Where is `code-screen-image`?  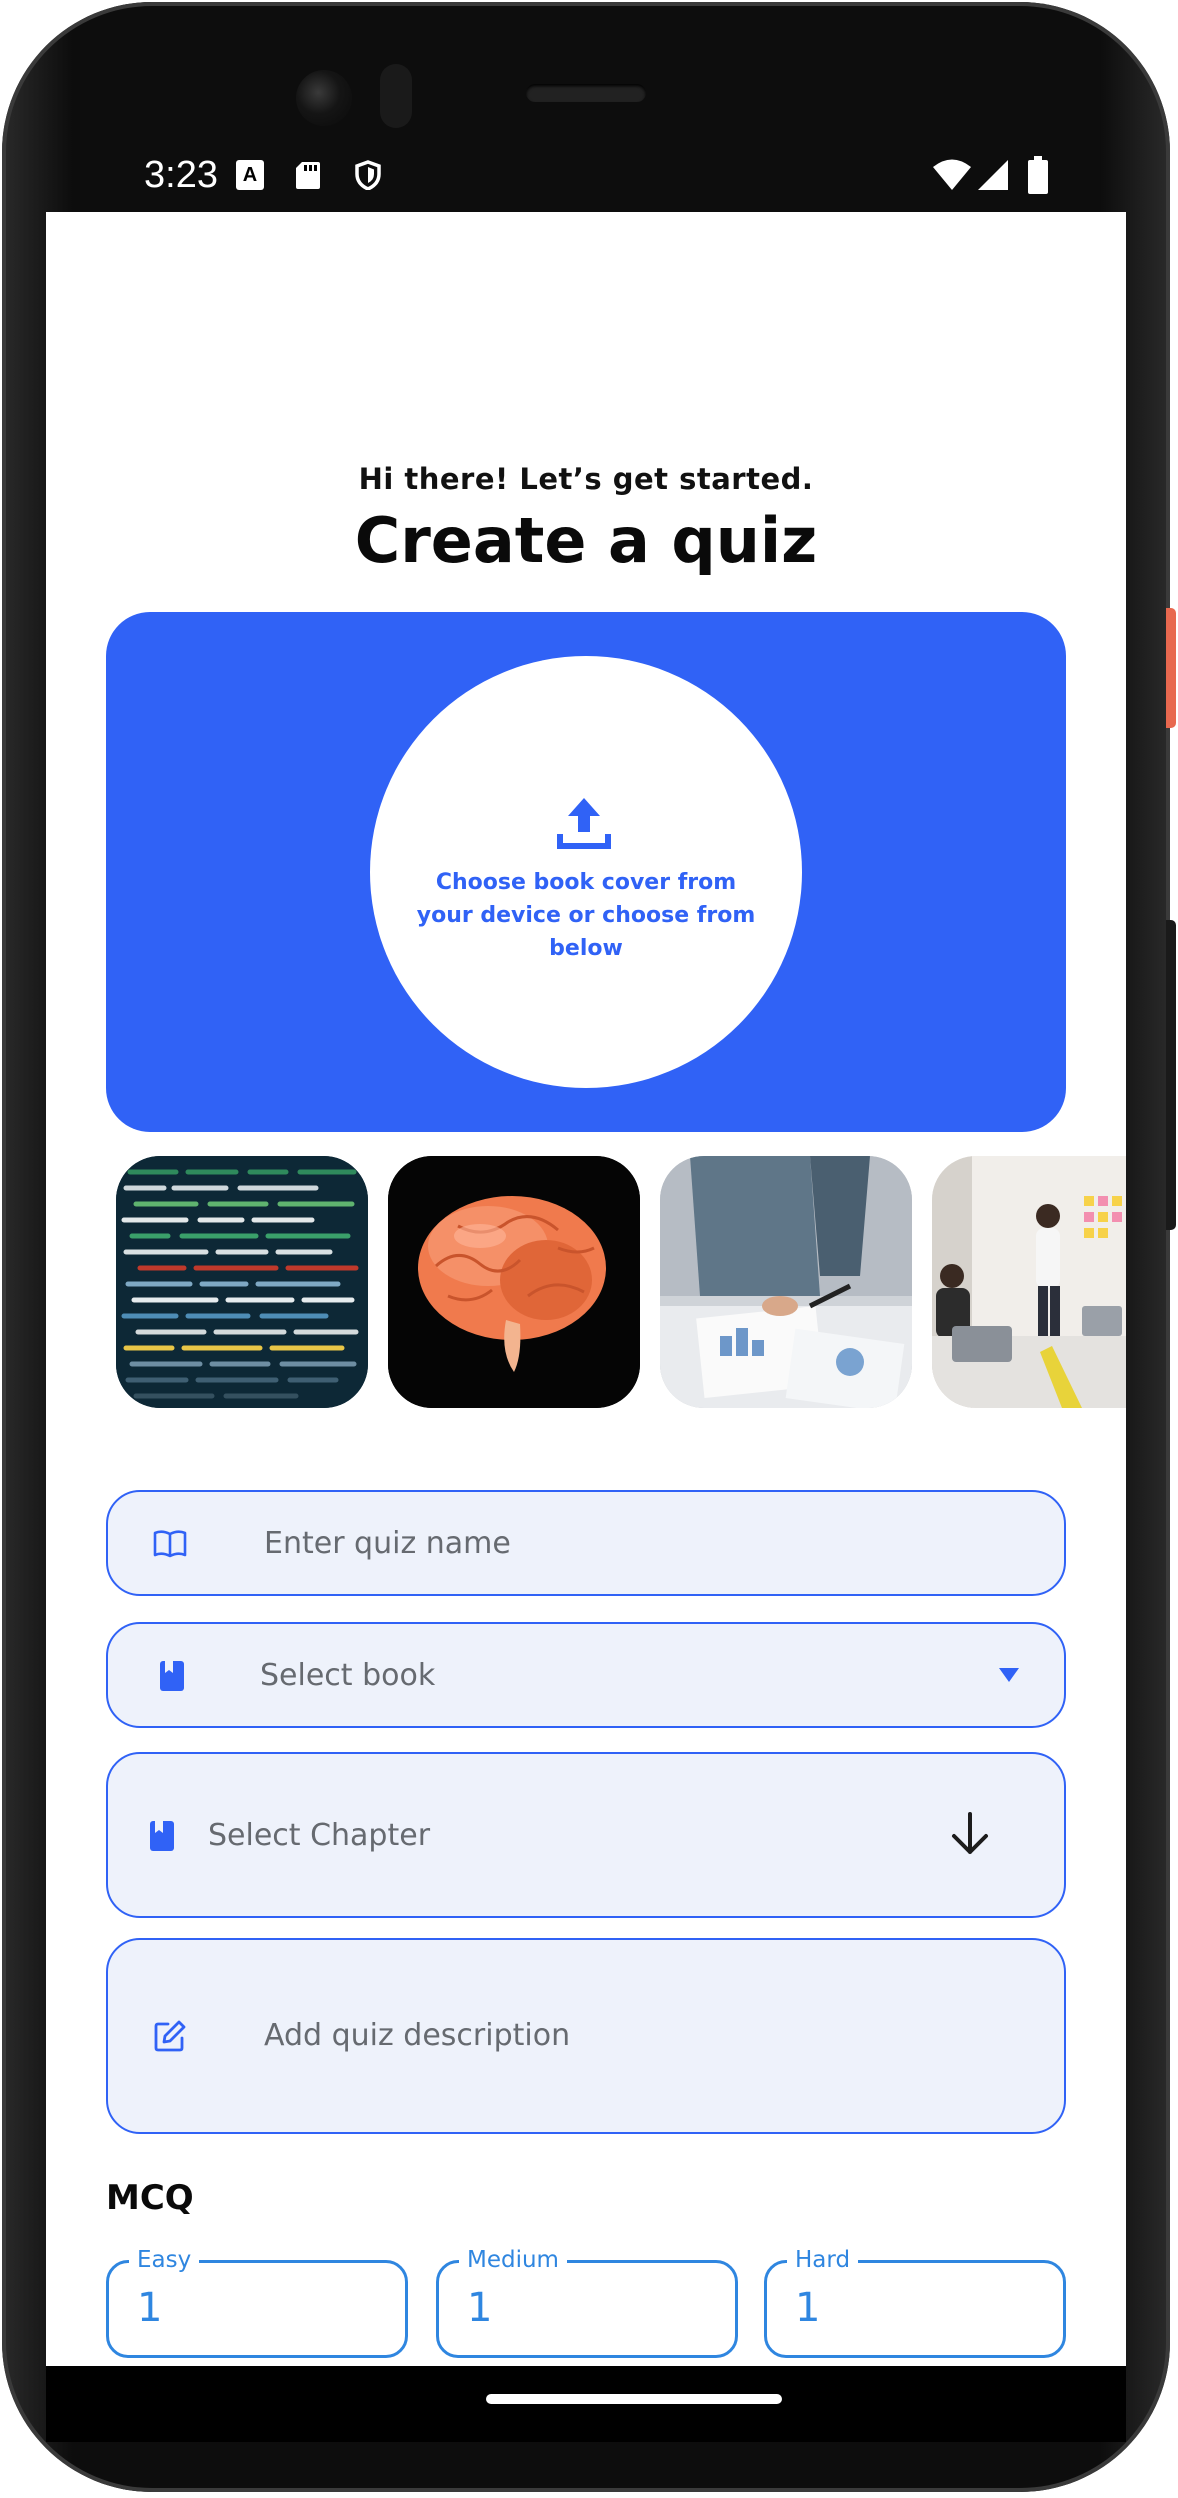
code-screen-image is located at coordinates (242, 1282).